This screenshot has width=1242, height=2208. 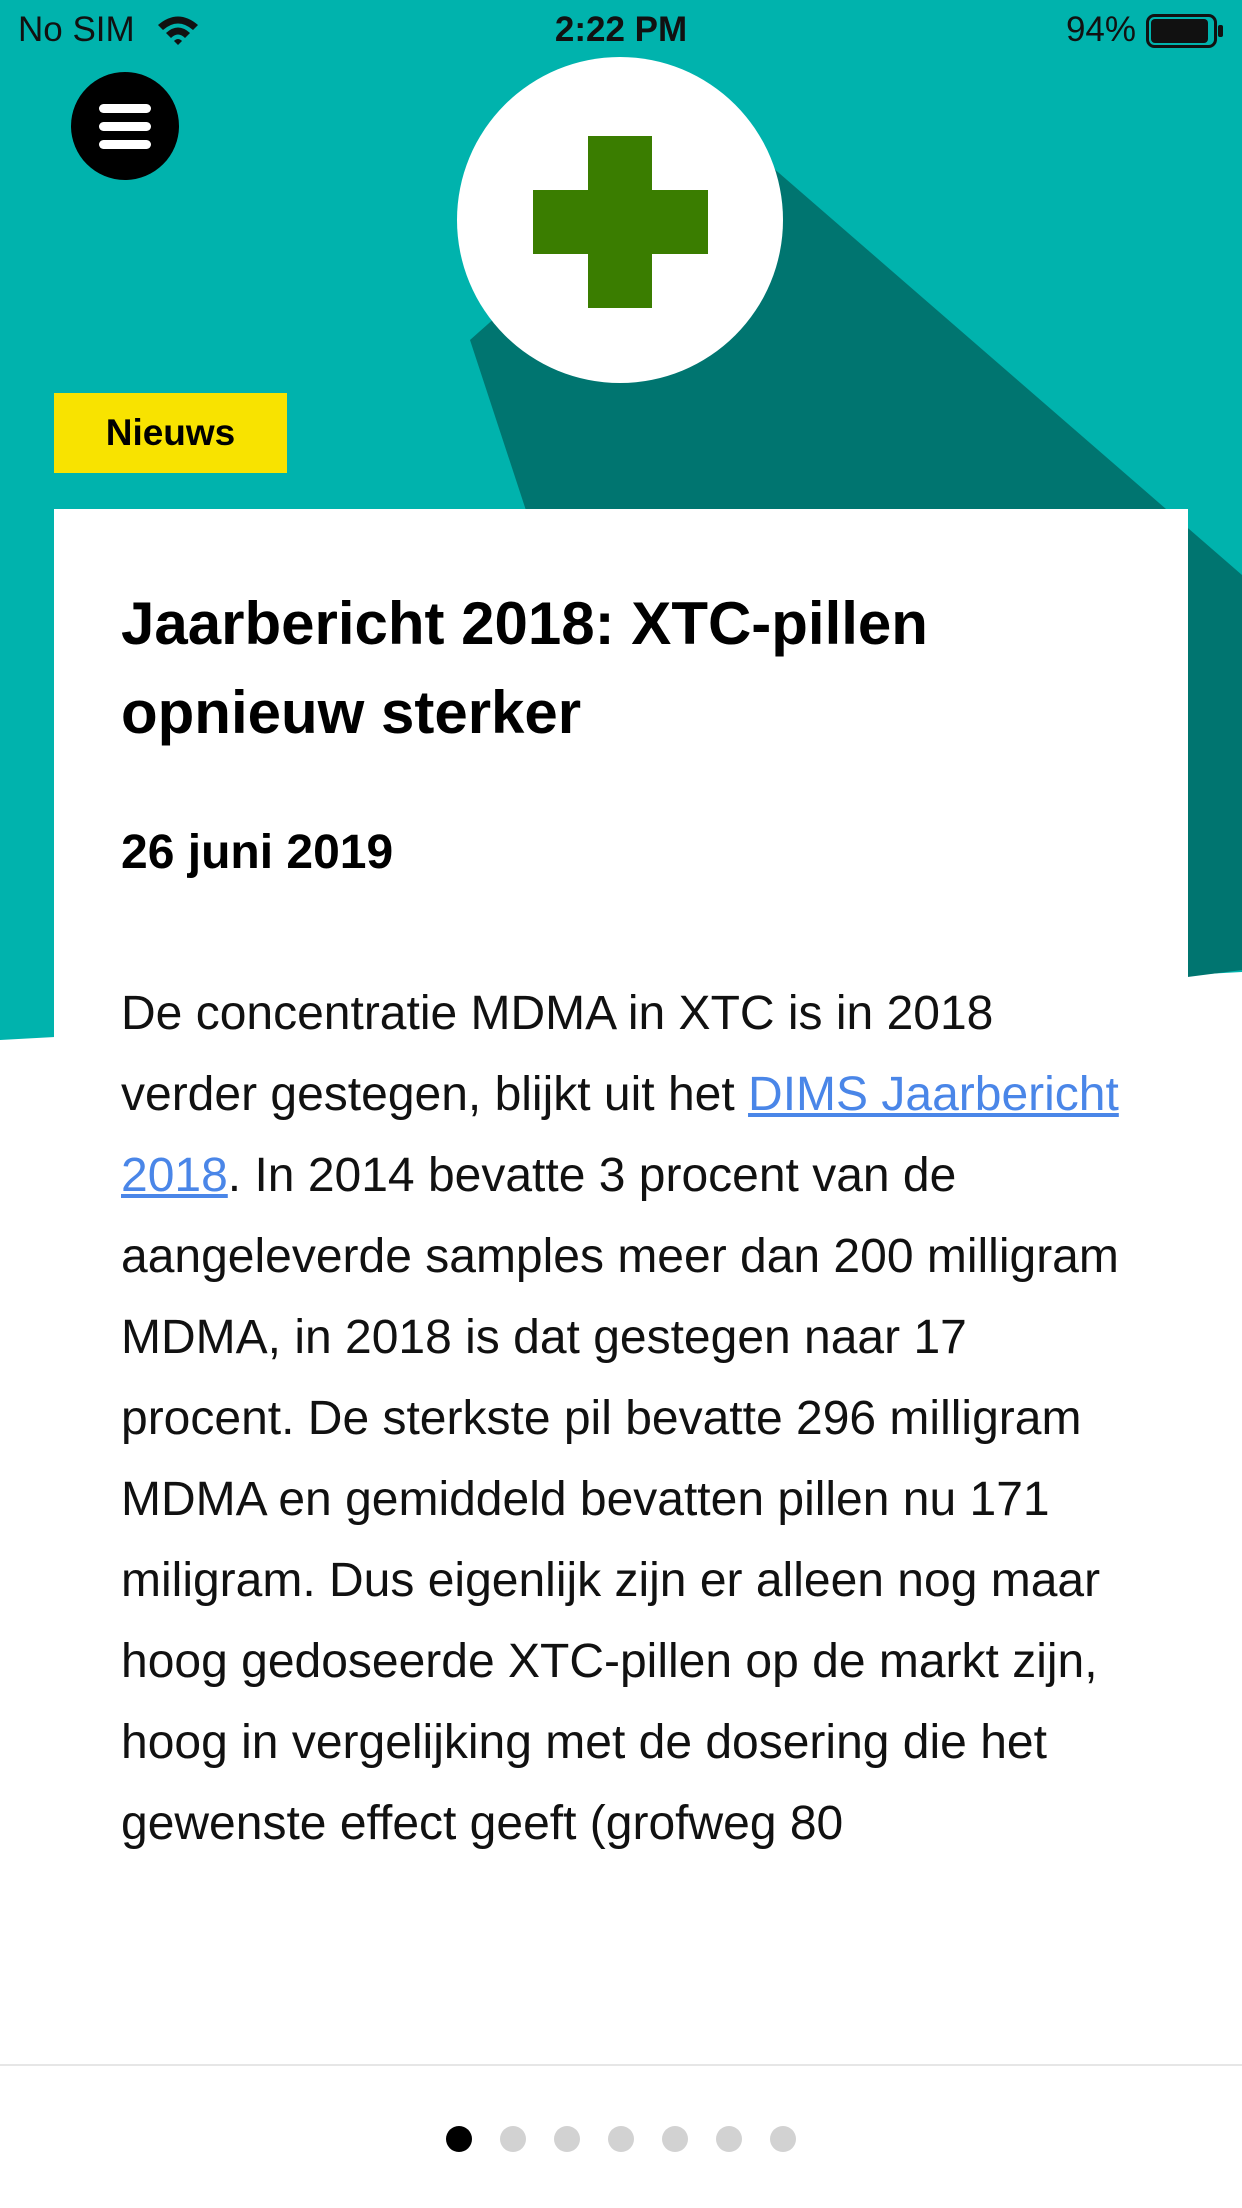 I want to click on hamburger-menu-button, so click(x=125, y=126).